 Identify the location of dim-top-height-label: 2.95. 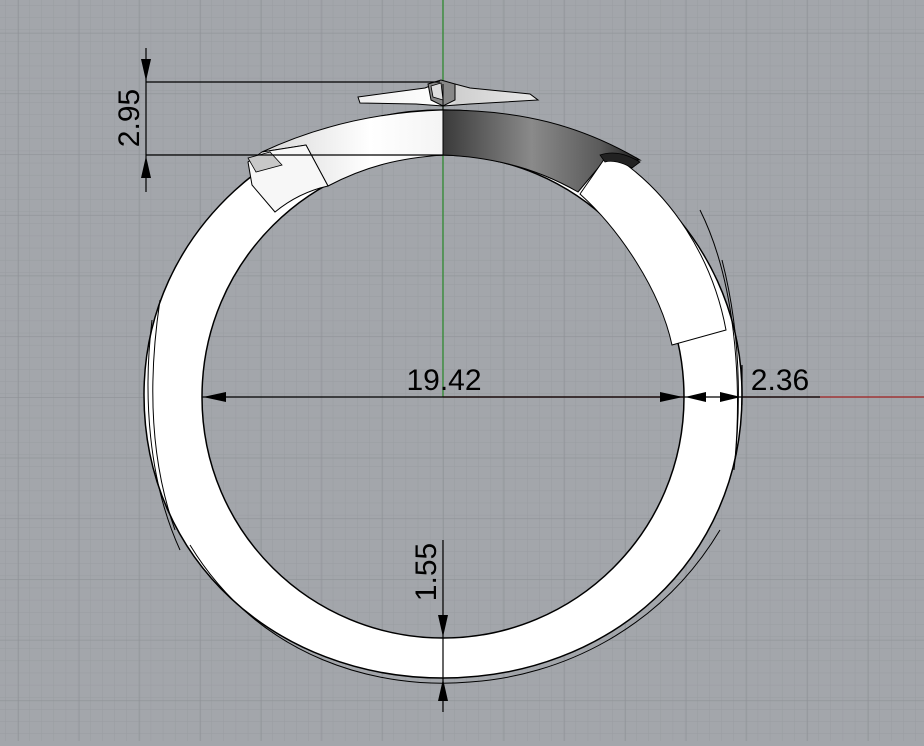
(129, 118).